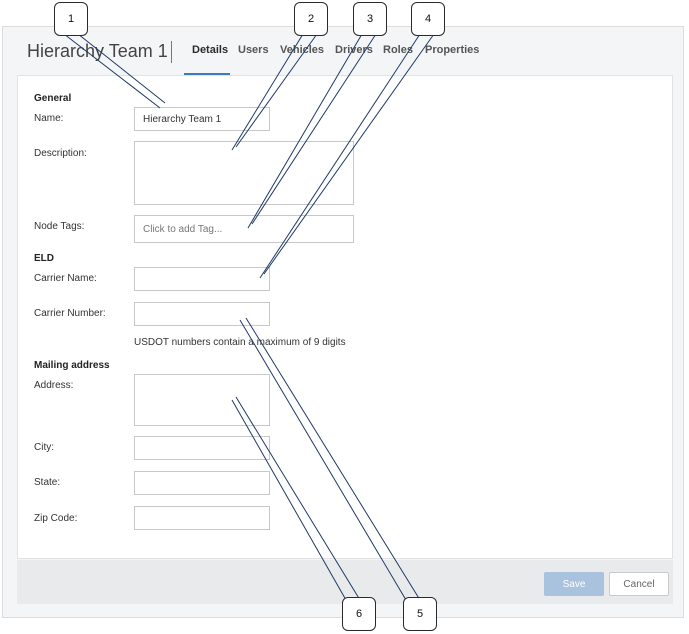 This screenshot has width=689, height=634. Describe the element at coordinates (202, 279) in the screenshot. I see `carrier-name-input` at that location.